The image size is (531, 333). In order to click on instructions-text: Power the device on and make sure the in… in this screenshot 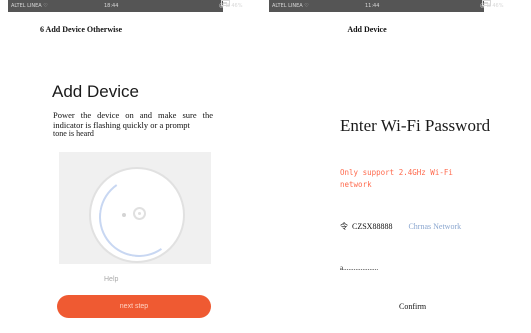, I will do `click(133, 120)`.